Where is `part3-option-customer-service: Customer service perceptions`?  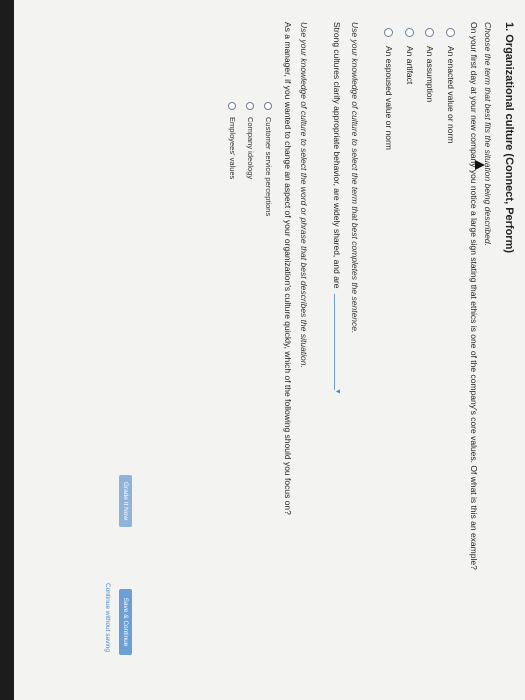 part3-option-customer-service: Customer service perceptions is located at coordinates (268, 159).